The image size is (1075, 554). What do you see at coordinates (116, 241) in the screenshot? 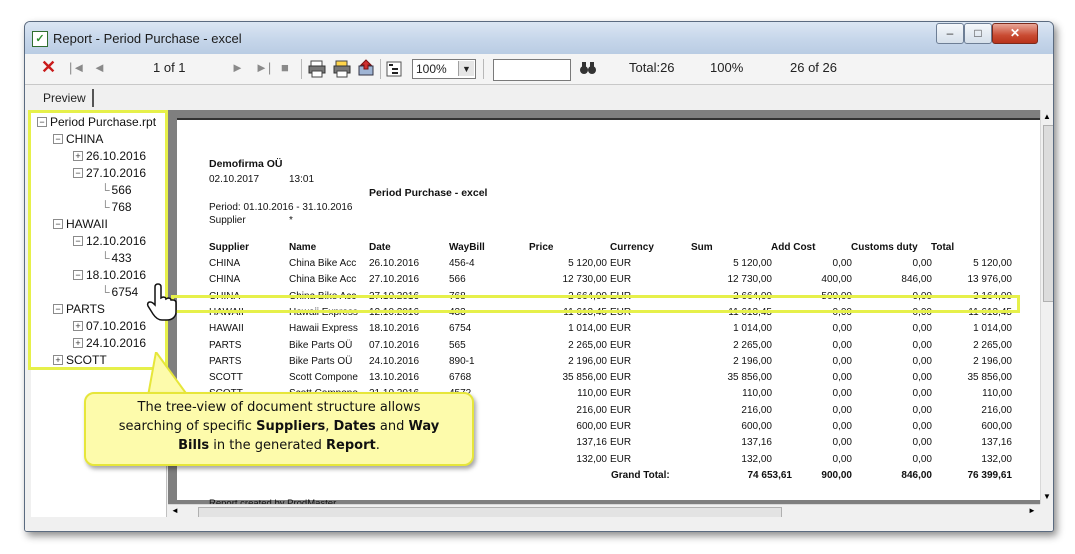
I see `tree-node-label: 12.10.2016` at bounding box center [116, 241].